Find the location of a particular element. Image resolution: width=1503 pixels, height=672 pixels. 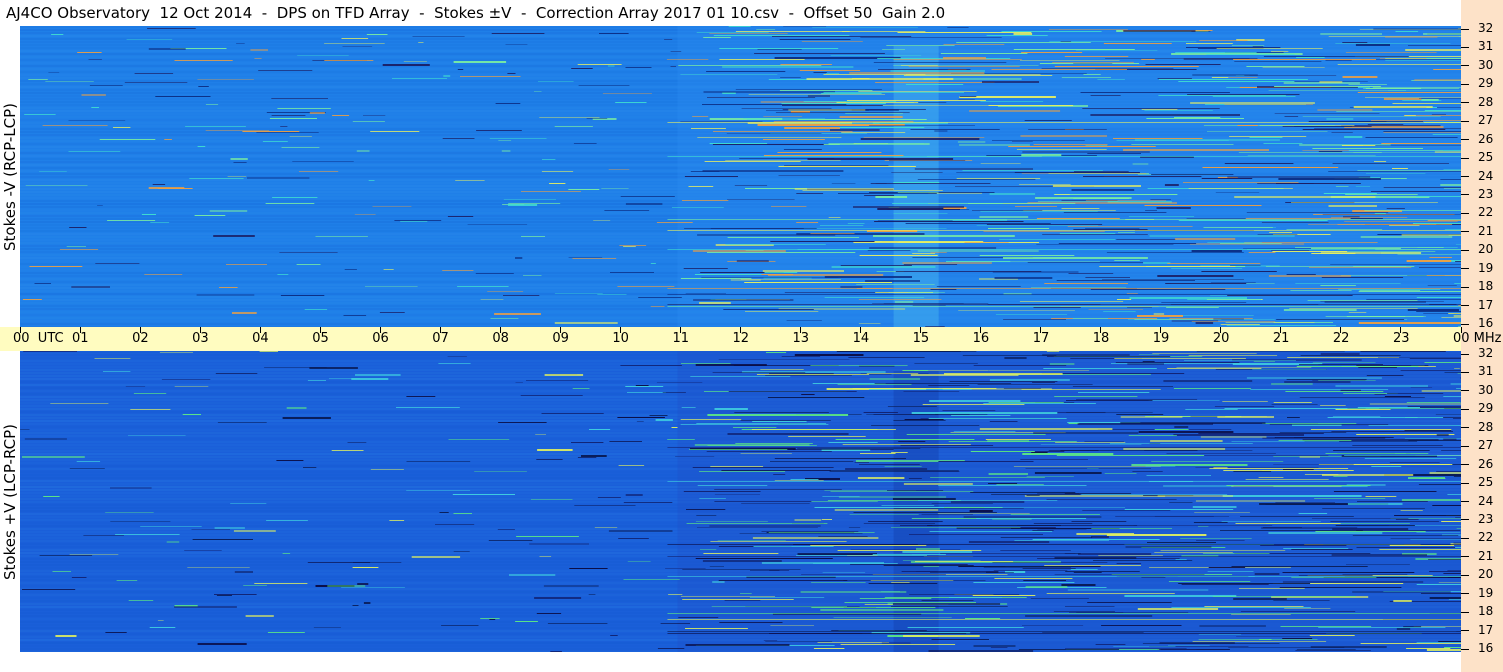

upper-freq-label: 27 is located at coordinates (1486, 120).